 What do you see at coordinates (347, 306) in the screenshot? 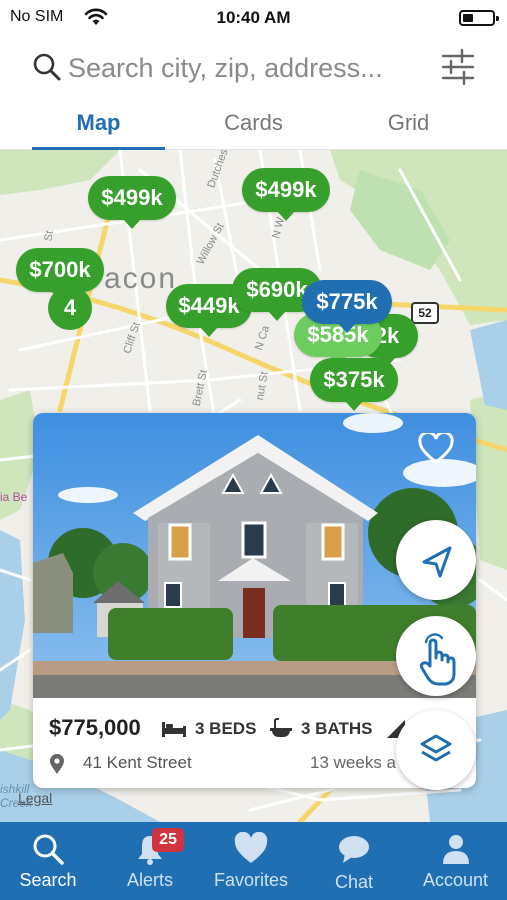
I see `price-pin-selected: $775k` at bounding box center [347, 306].